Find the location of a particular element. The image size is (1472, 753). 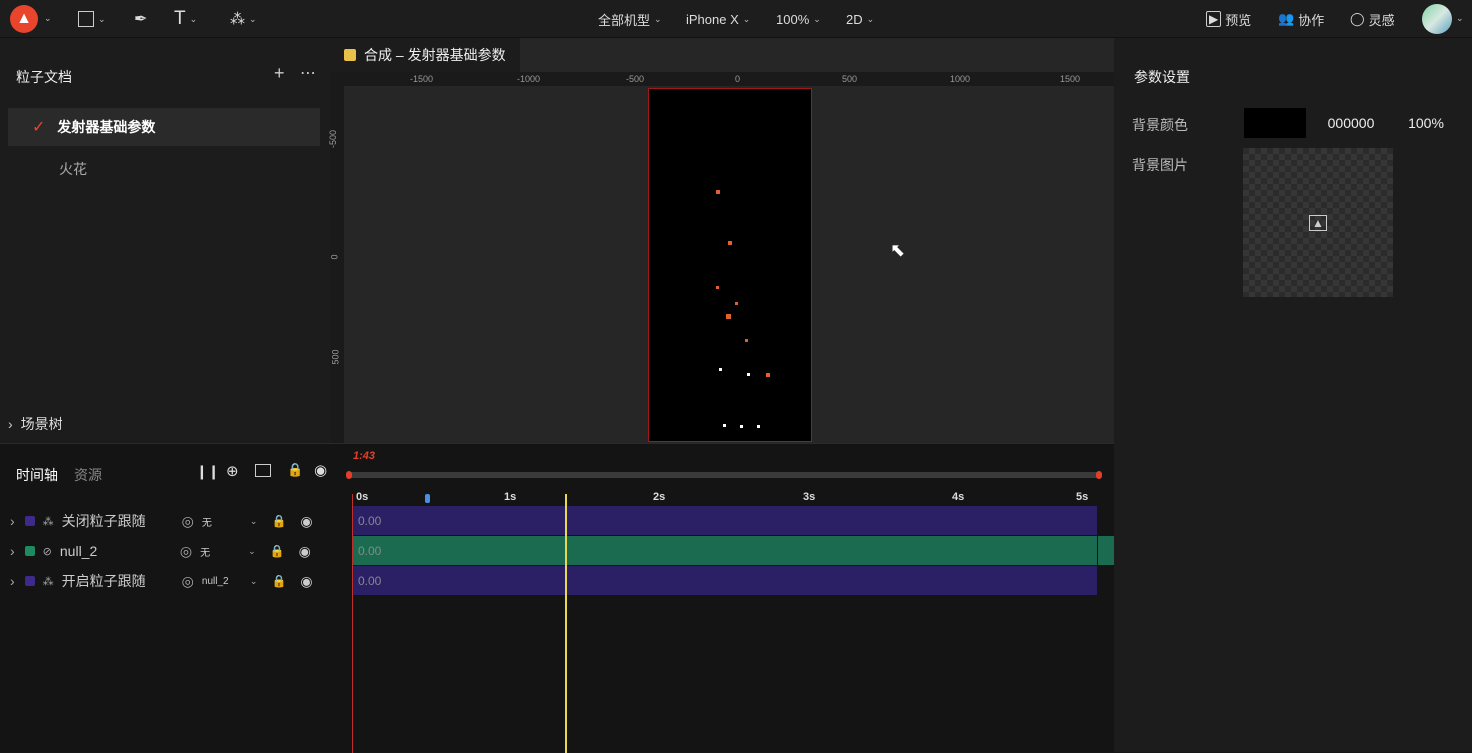

preview-button: ▶ 预览 is located at coordinates (1228, 19).